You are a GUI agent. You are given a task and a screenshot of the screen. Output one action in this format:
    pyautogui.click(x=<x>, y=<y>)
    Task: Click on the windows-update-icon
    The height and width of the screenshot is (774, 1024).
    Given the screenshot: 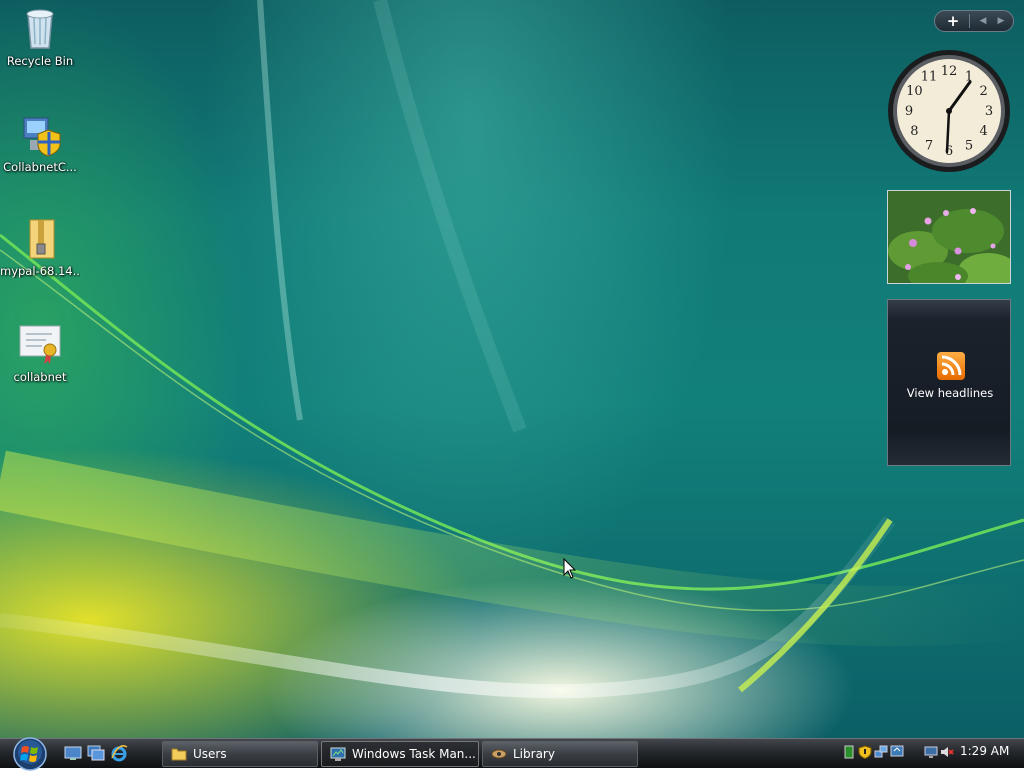 What is the action you would take?
    pyautogui.click(x=897, y=752)
    